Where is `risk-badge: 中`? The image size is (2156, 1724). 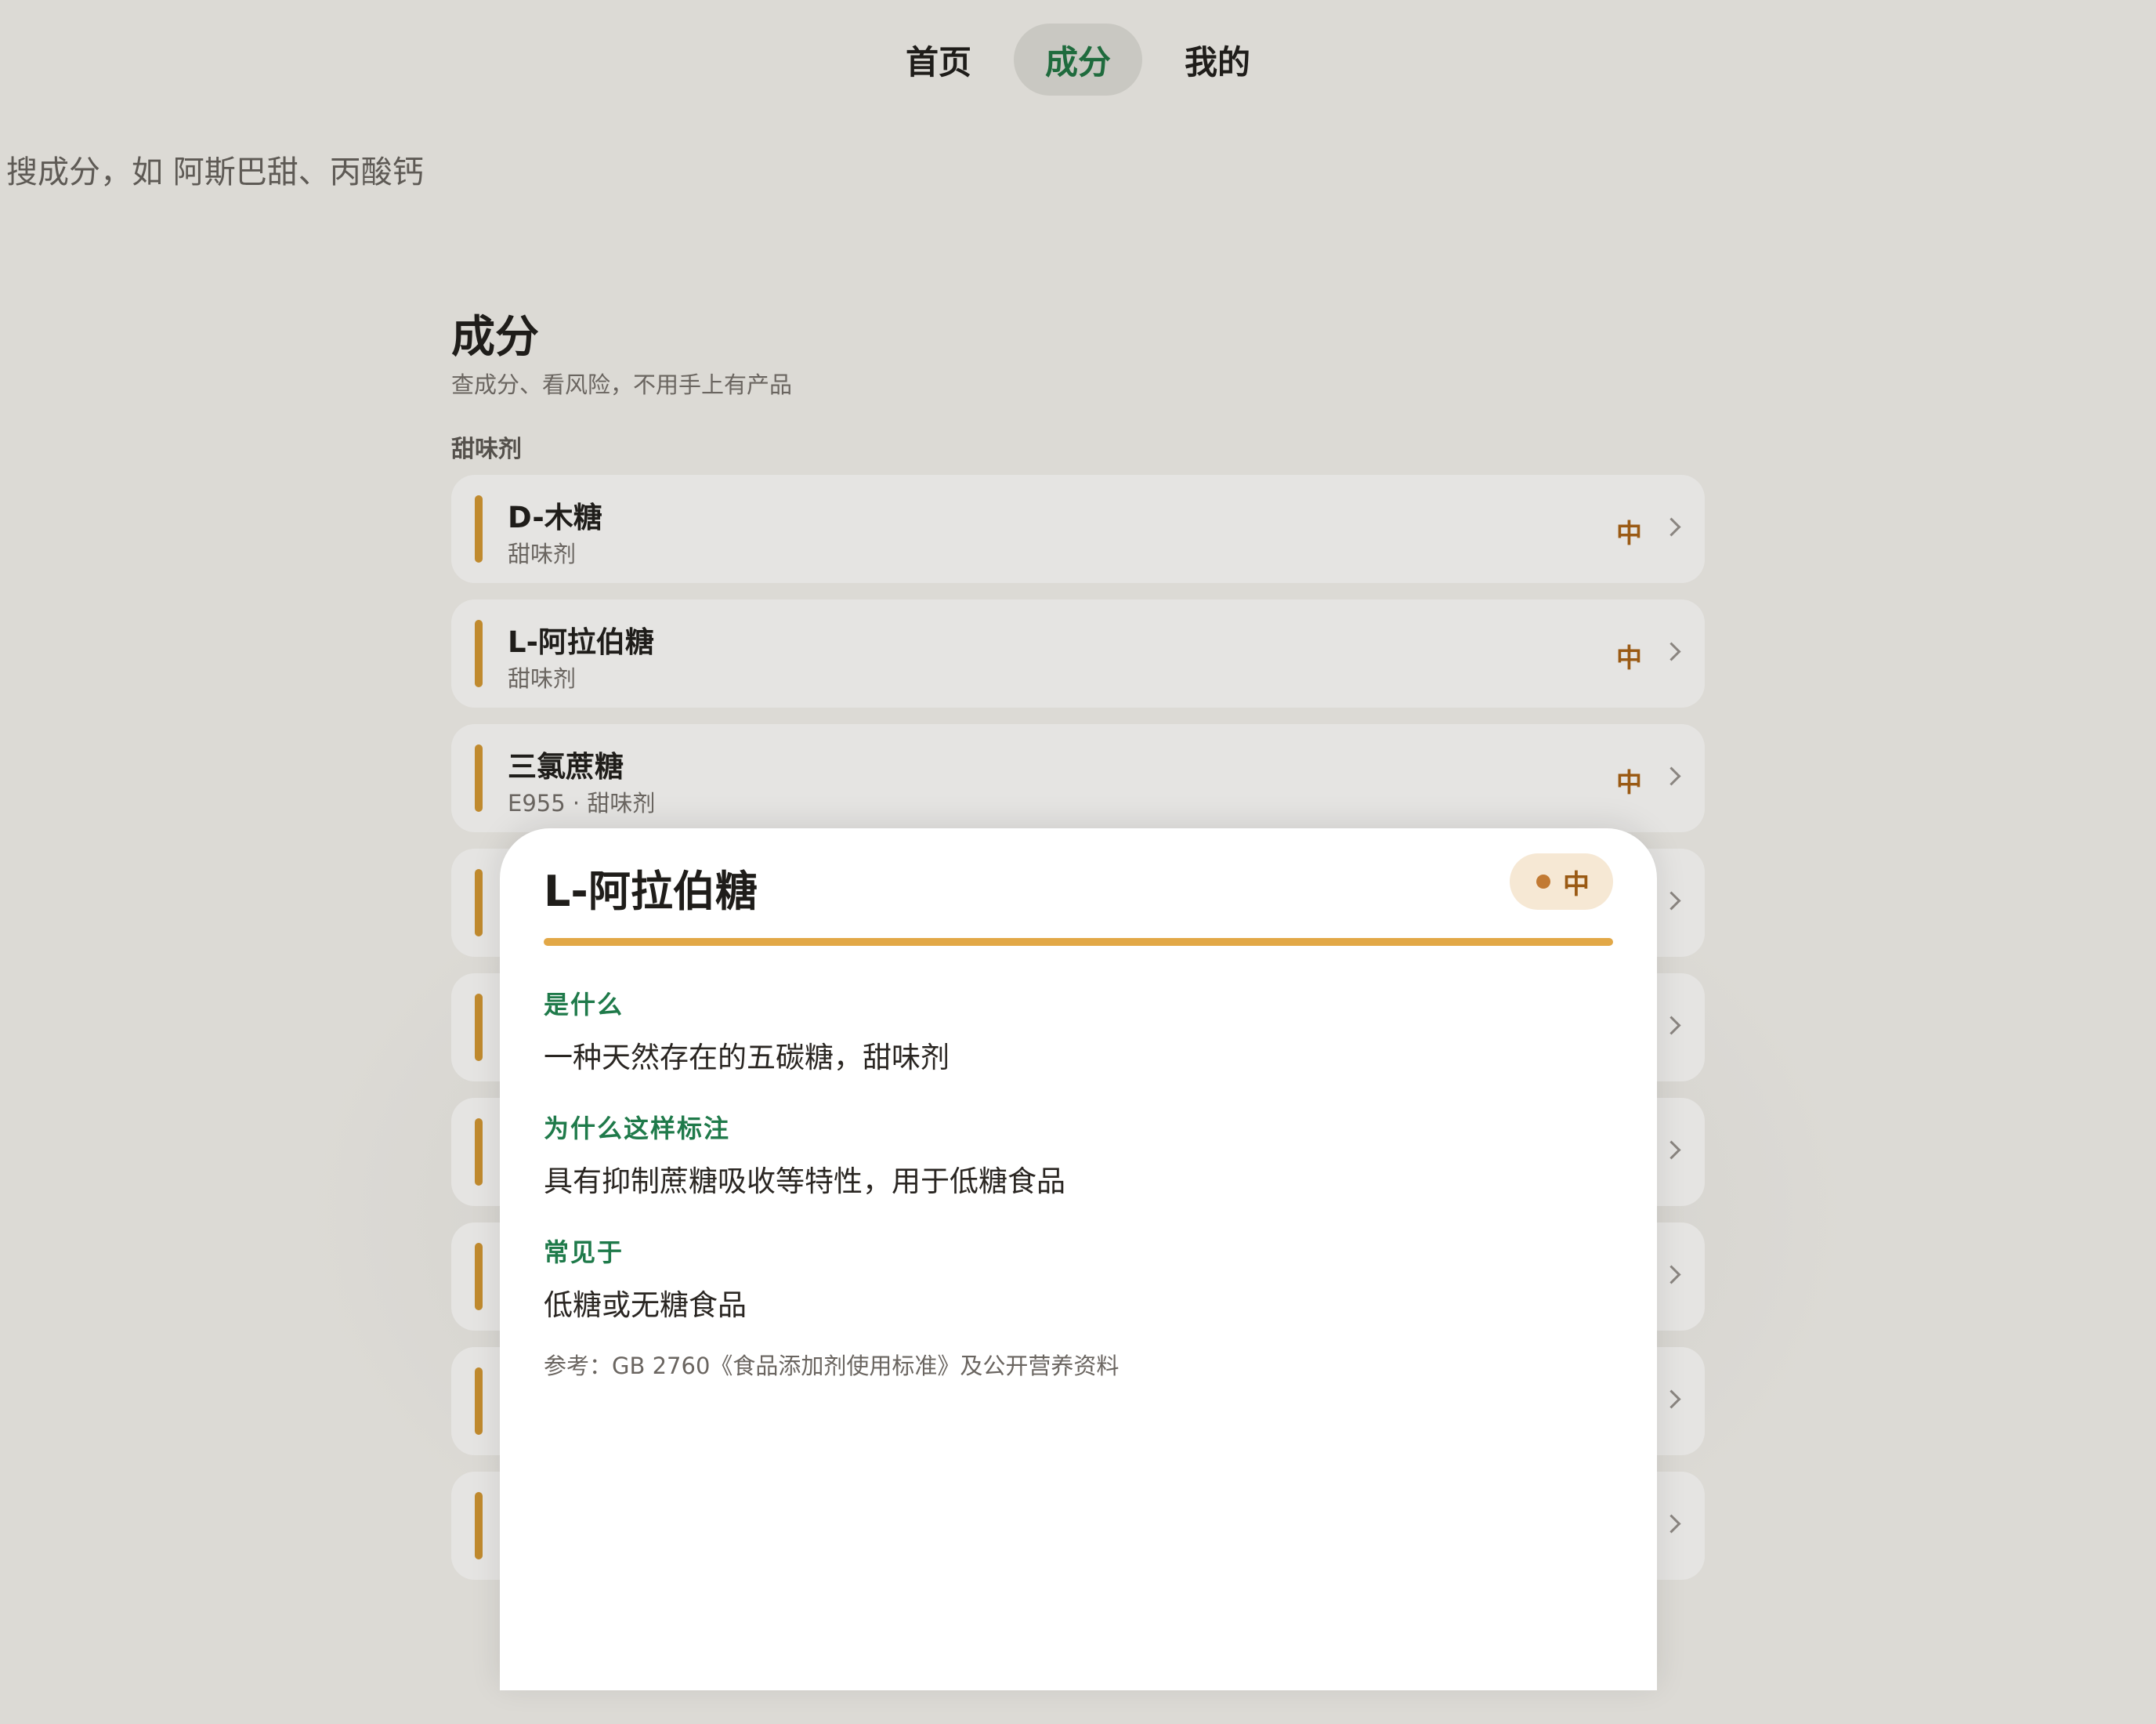 risk-badge: 中 is located at coordinates (1561, 882).